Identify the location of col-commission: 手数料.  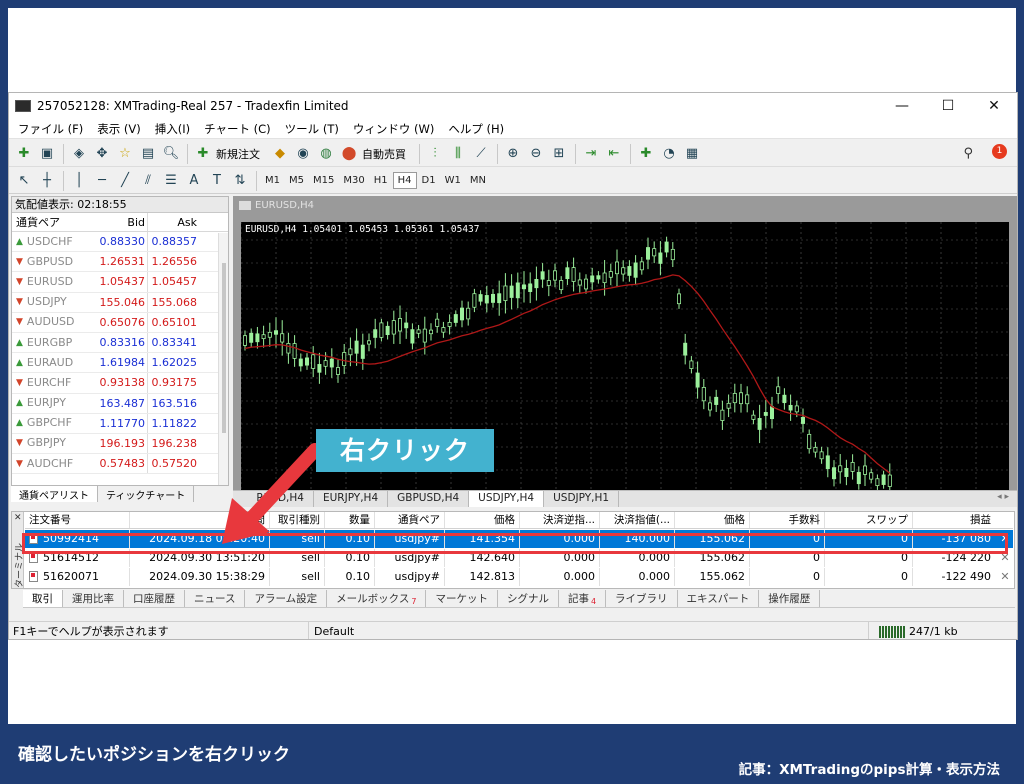
(787, 520).